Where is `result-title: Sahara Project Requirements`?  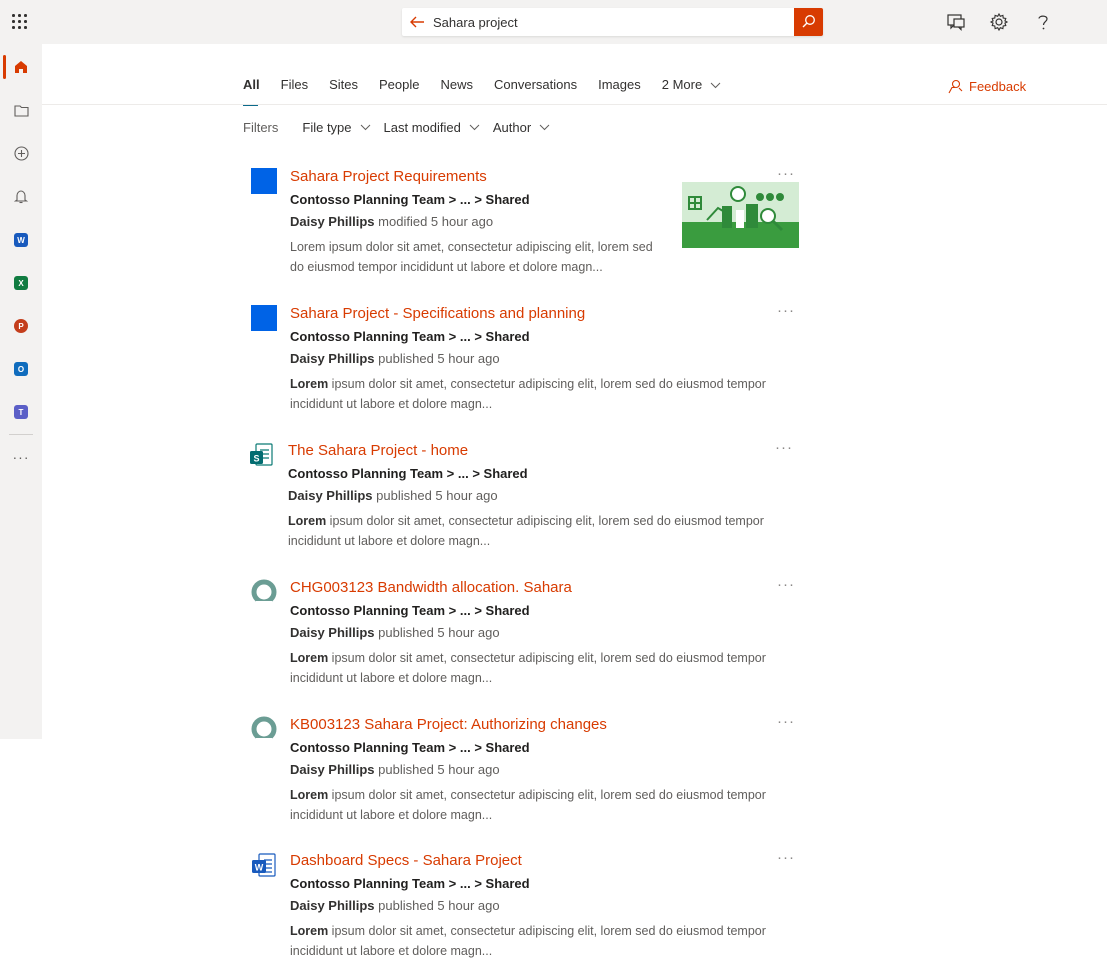 result-title: Sahara Project Requirements is located at coordinates (388, 176).